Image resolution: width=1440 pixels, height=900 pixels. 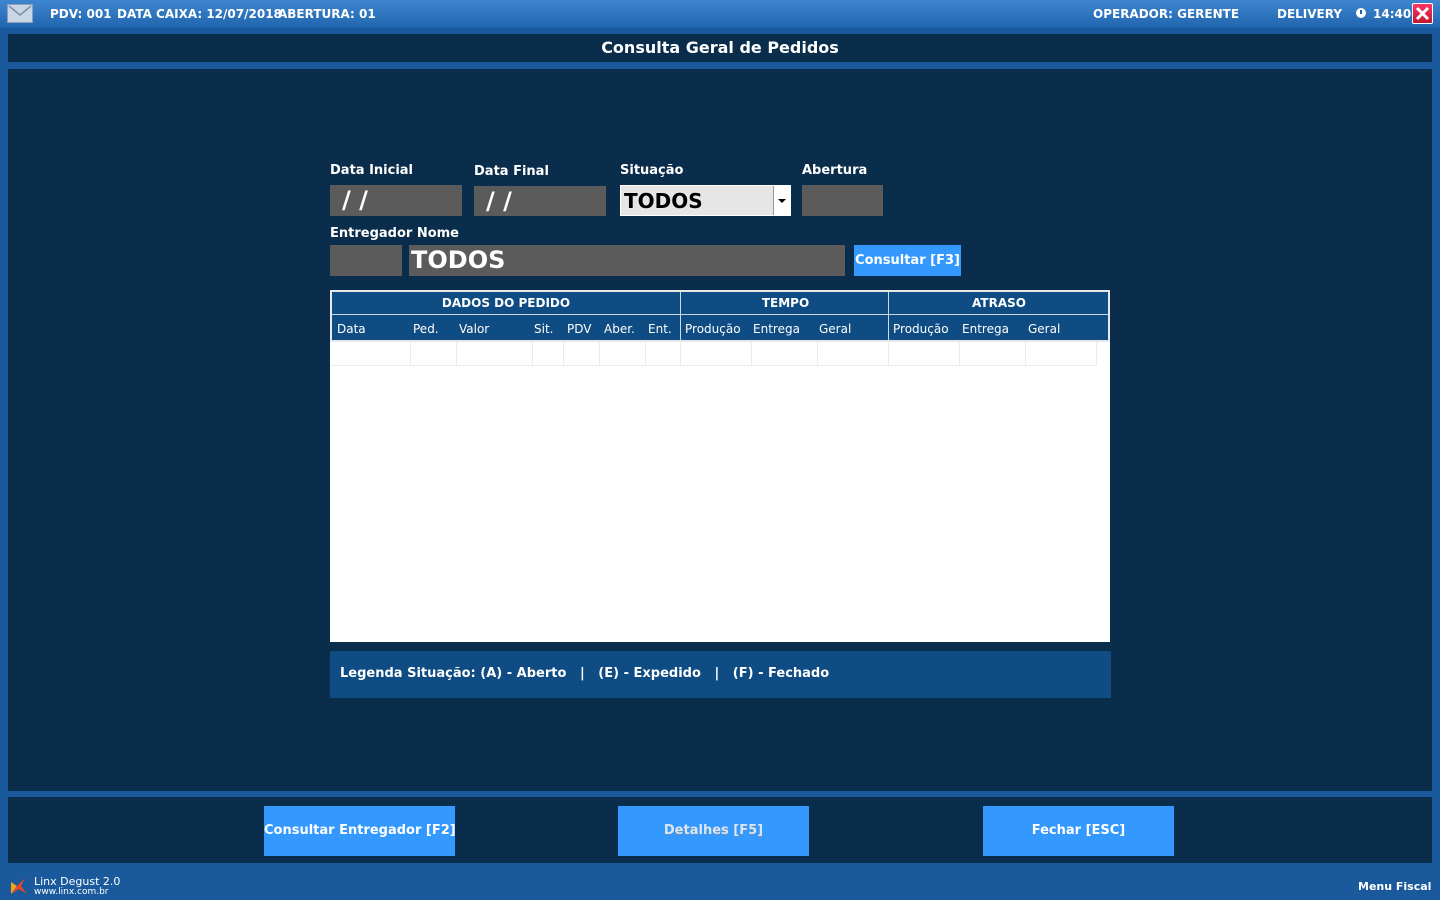 I want to click on mail-icon, so click(x=20, y=13).